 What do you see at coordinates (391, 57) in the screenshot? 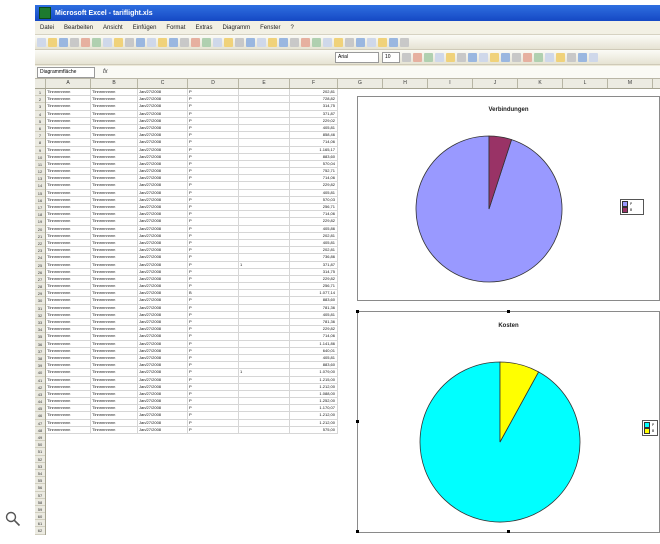
I see `font-size-box: 10` at bounding box center [391, 57].